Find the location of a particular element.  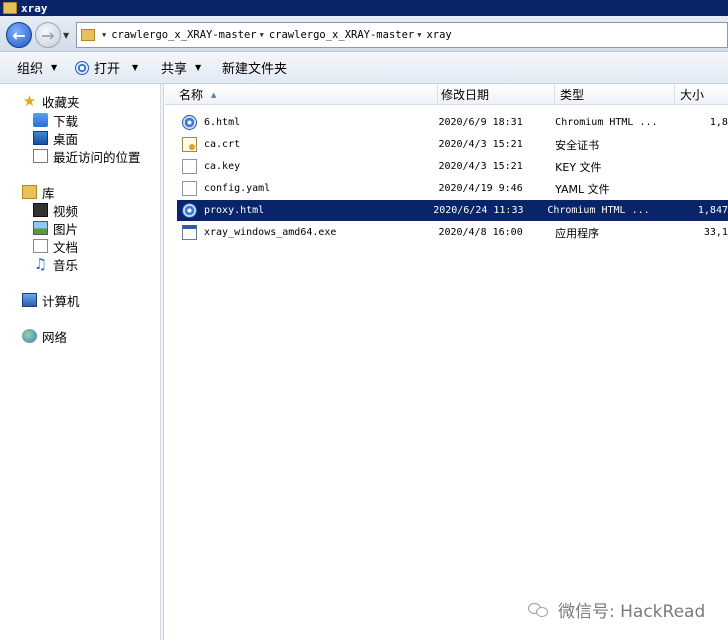

nav-item-recent-places: 最近访问的位置 is located at coordinates (87, 156).